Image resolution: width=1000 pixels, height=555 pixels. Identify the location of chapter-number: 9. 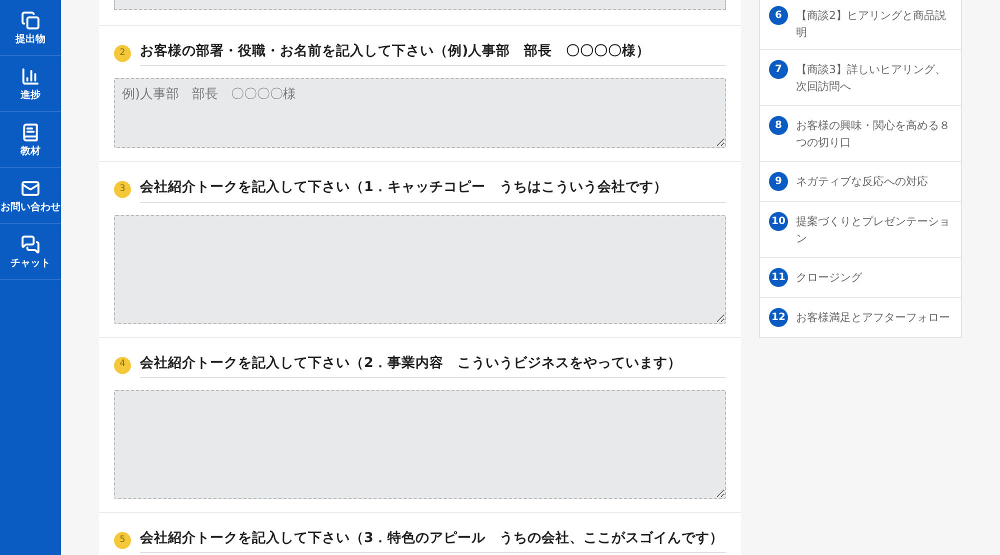
(778, 181).